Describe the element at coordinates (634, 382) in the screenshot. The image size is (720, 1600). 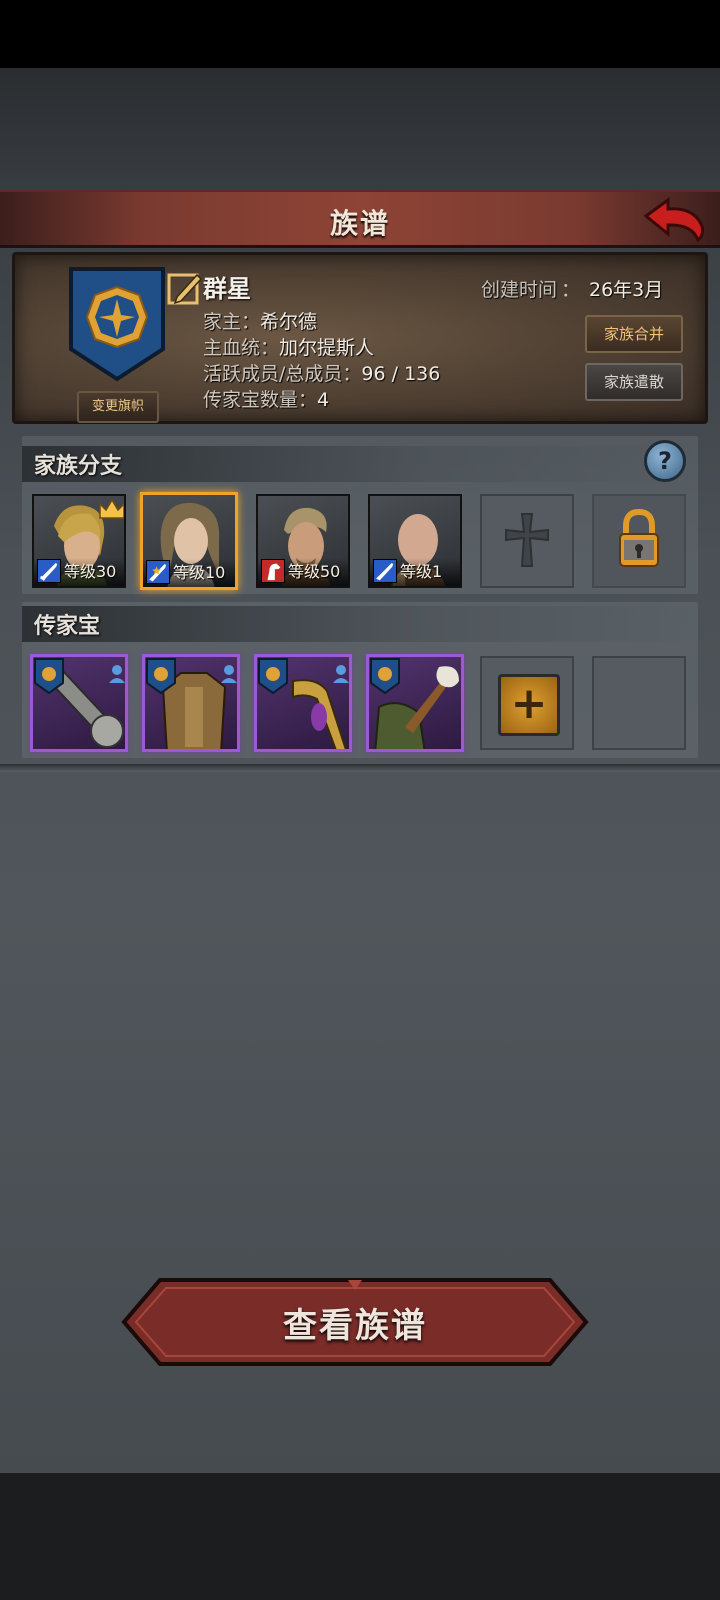
I see `family-disband-button: 家族遣散` at that location.